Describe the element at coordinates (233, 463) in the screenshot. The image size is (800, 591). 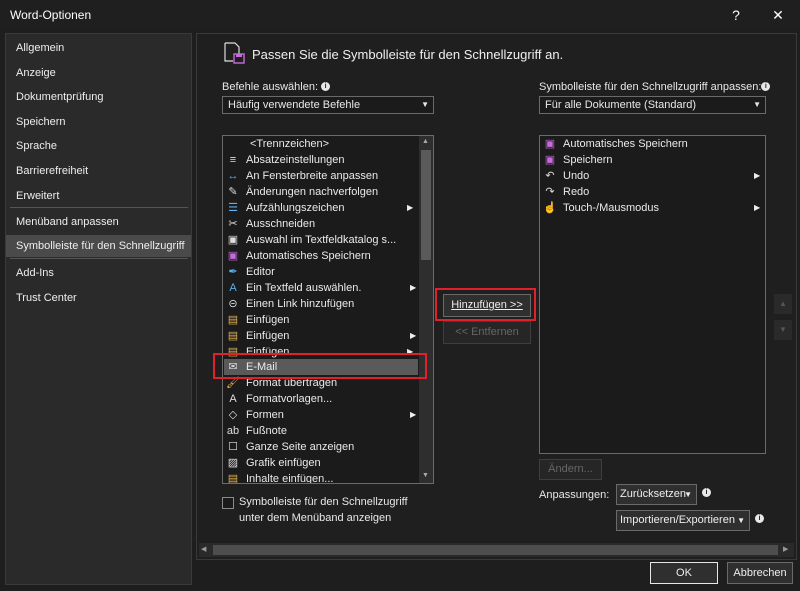
I see `picture-icon: ▨` at that location.